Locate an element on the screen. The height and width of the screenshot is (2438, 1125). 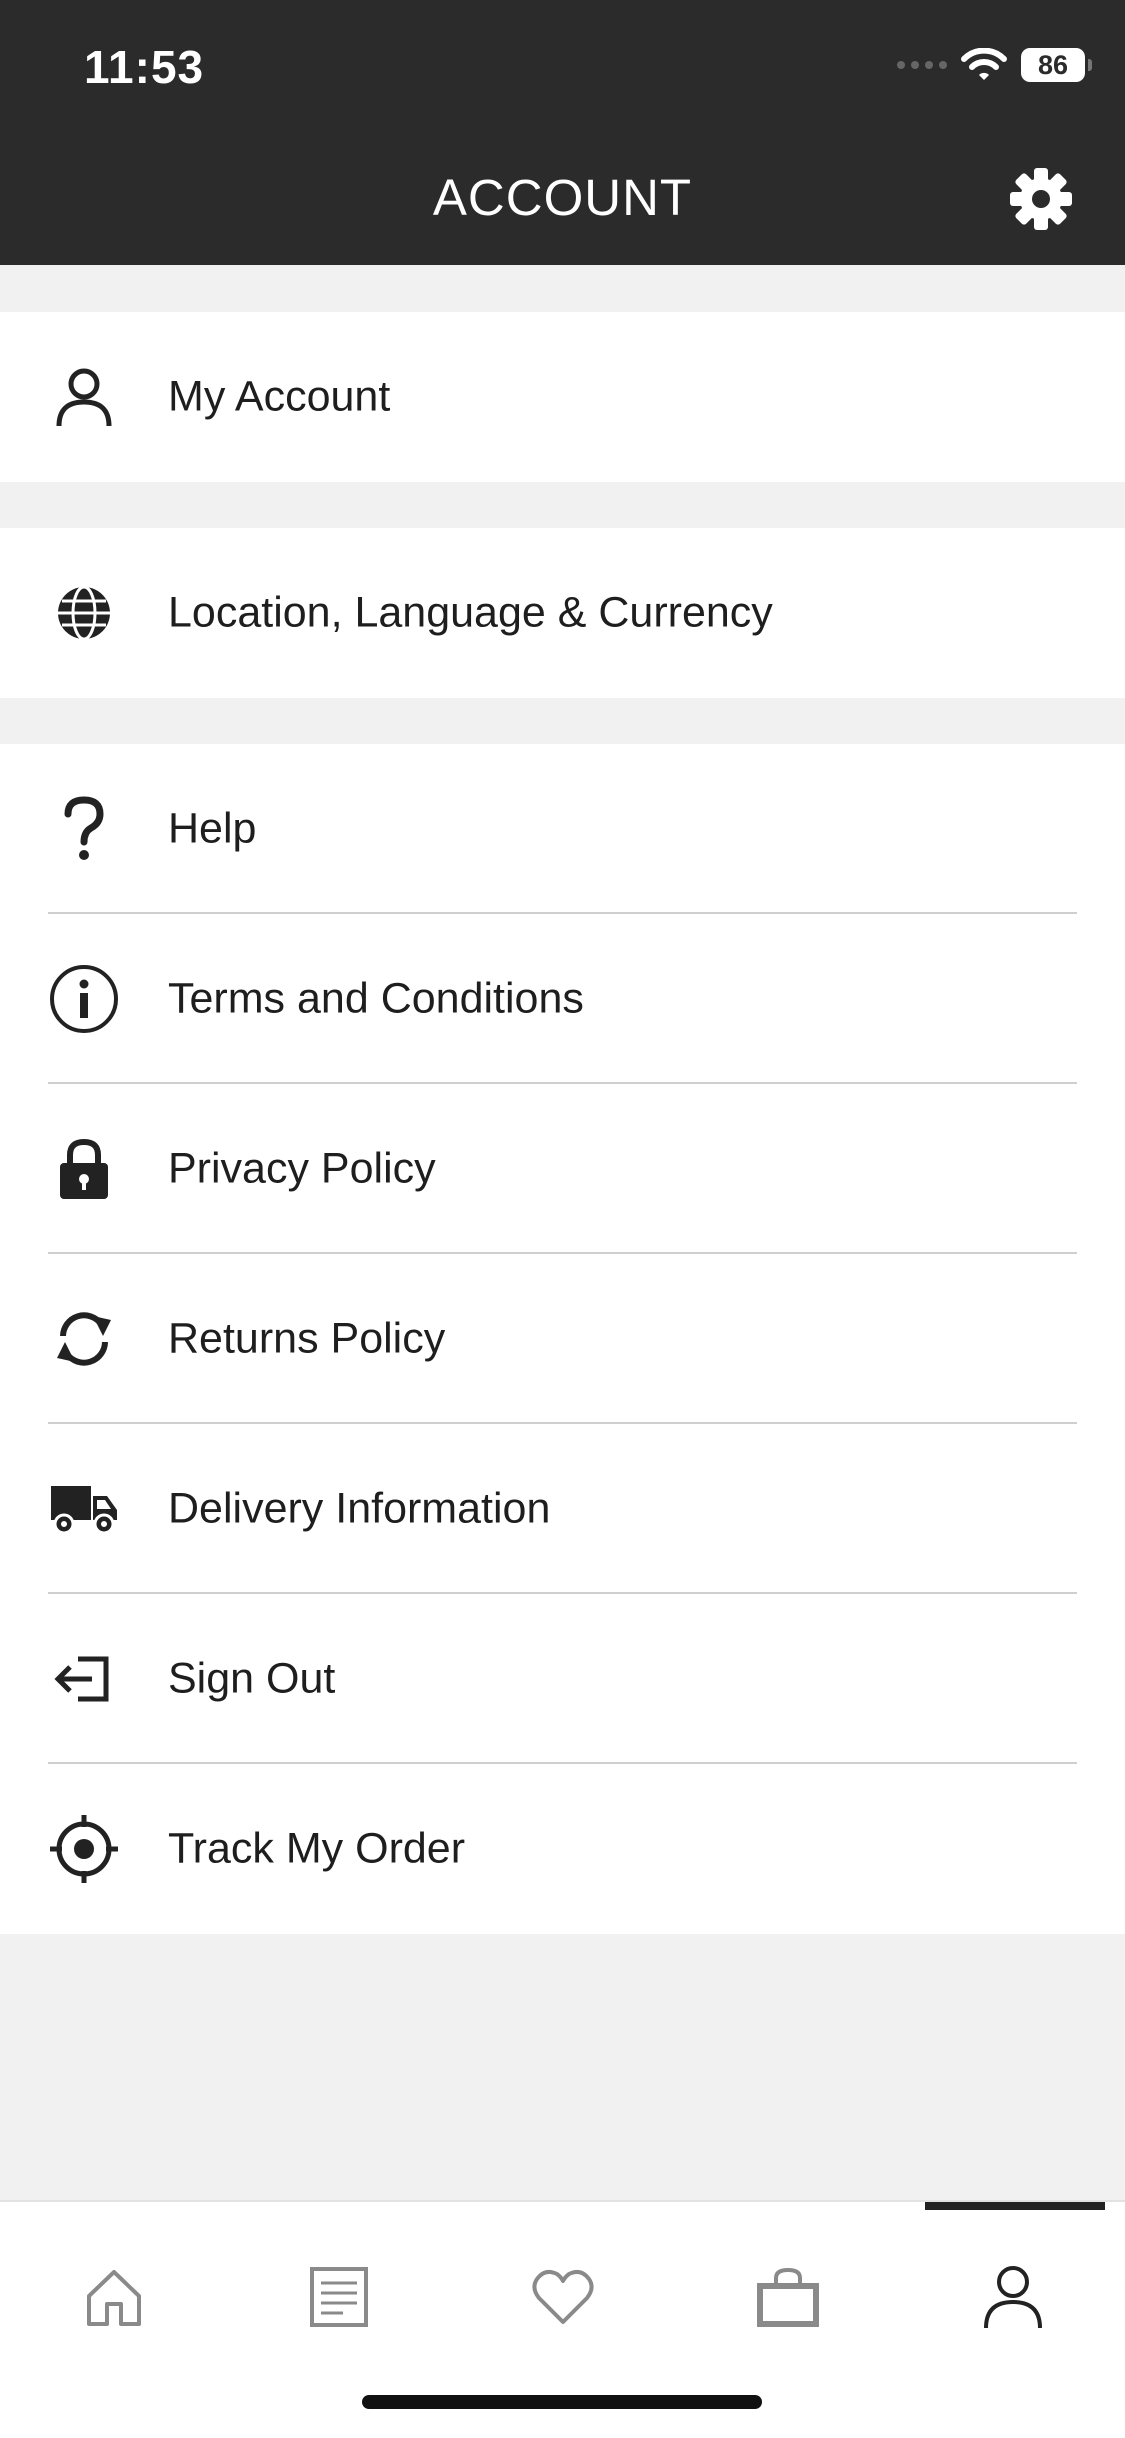
heart-icon is located at coordinates (563, 2296).